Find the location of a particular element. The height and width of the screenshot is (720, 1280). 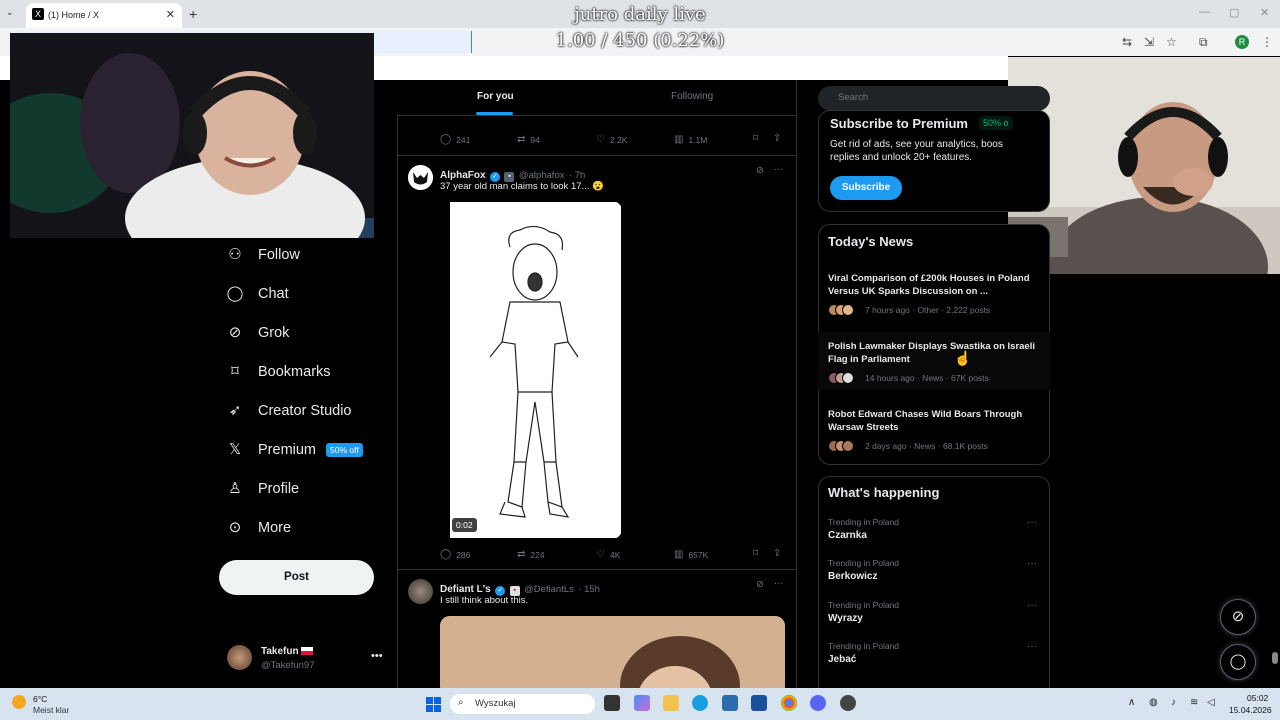

trend-name: Czarnka is located at coordinates (847, 535).